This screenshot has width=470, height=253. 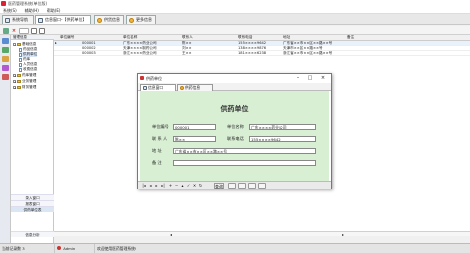 I want to click on close-button: ×, so click(x=323, y=78).